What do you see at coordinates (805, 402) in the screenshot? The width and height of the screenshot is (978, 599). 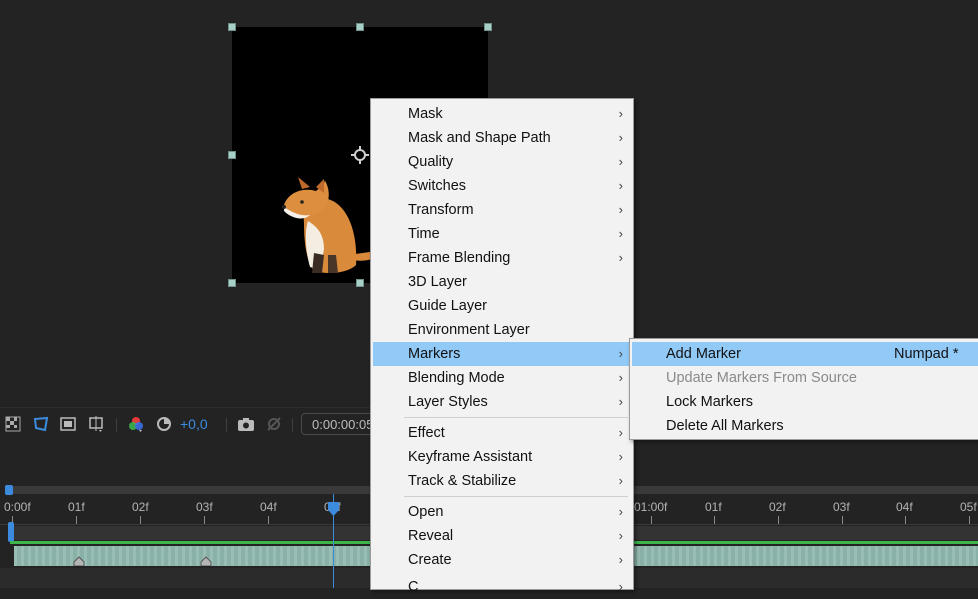 I see `submenu-item-lock-markers: Lock Markers` at bounding box center [805, 402].